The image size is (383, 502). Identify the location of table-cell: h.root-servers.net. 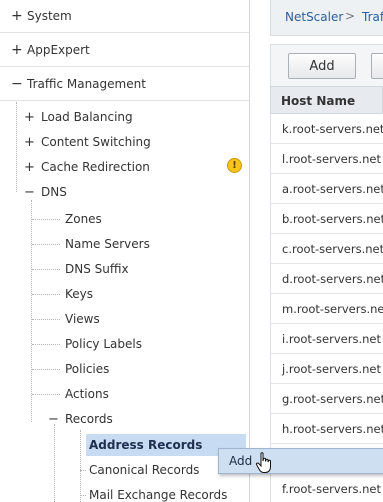
(332, 429).